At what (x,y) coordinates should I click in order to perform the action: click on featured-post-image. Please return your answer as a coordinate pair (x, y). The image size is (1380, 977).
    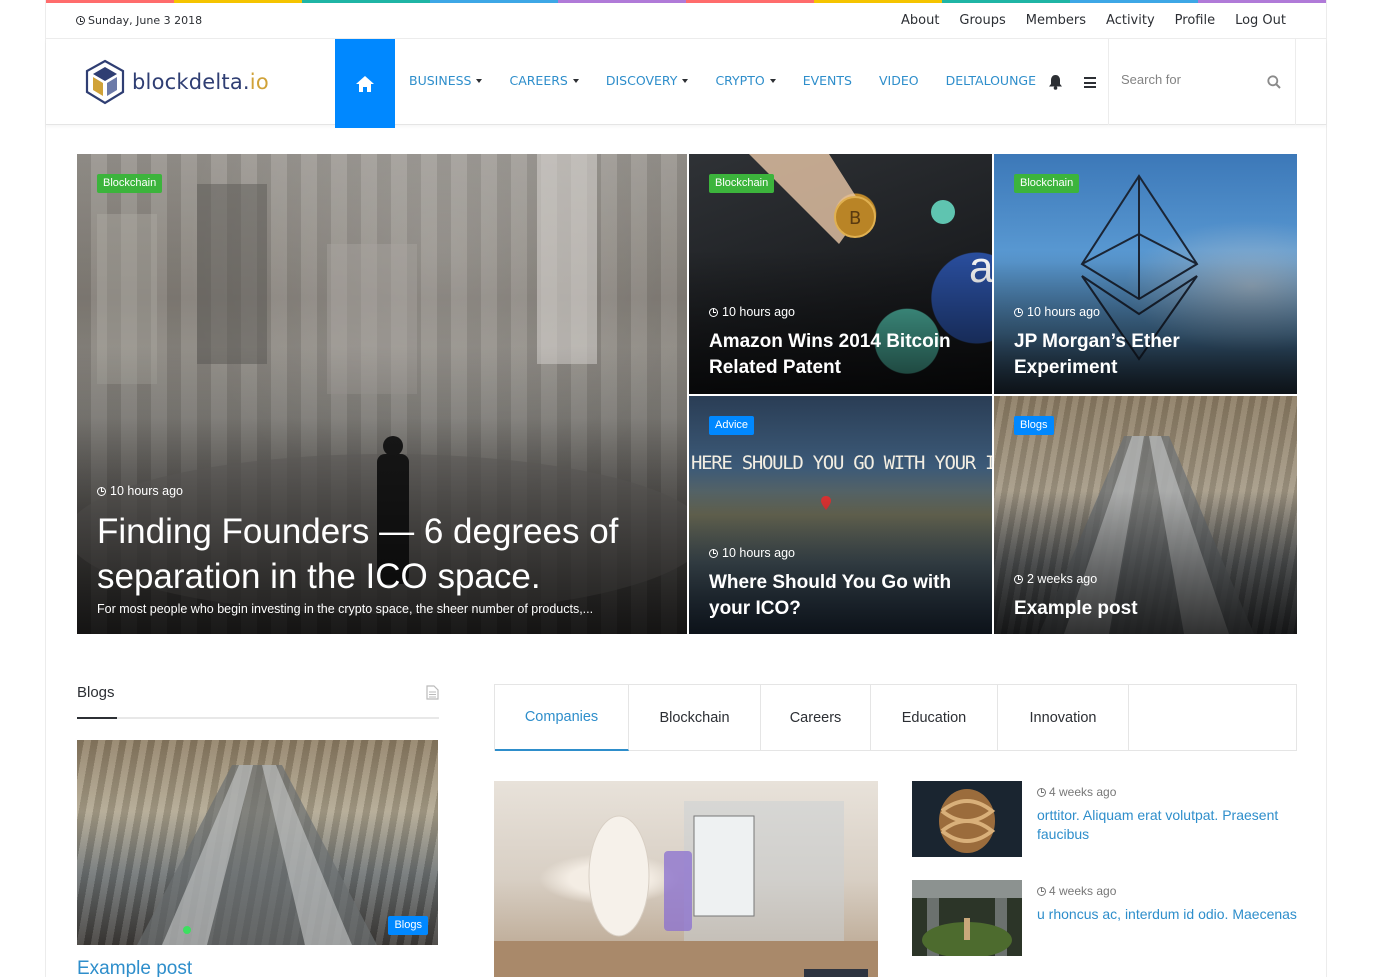
    Looking at the image, I should click on (686, 879).